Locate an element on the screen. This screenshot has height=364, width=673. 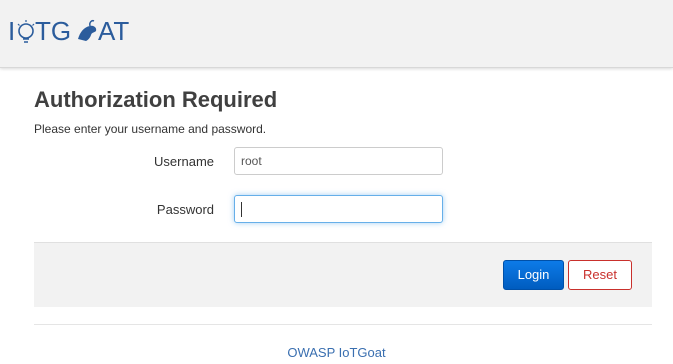
reset-button: Reset is located at coordinates (600, 275).